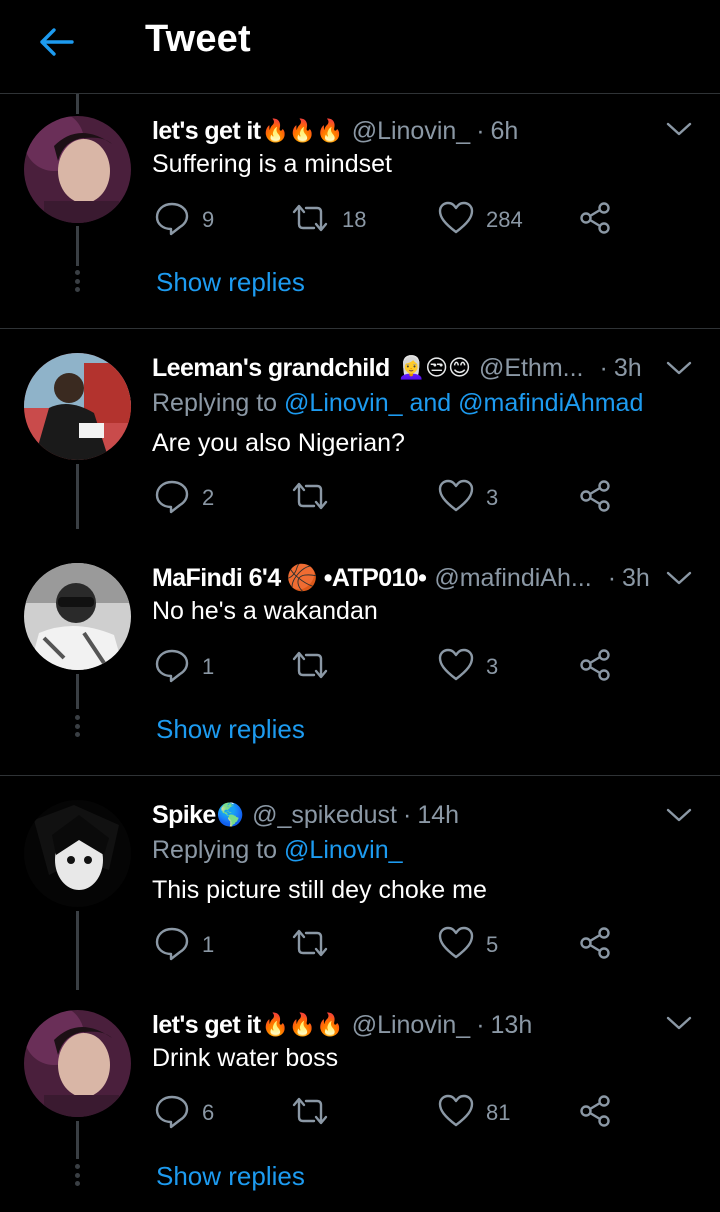 Image resolution: width=720 pixels, height=1212 pixels. Describe the element at coordinates (245, 1058) in the screenshot. I see `tweet-text: Drink water boss` at that location.